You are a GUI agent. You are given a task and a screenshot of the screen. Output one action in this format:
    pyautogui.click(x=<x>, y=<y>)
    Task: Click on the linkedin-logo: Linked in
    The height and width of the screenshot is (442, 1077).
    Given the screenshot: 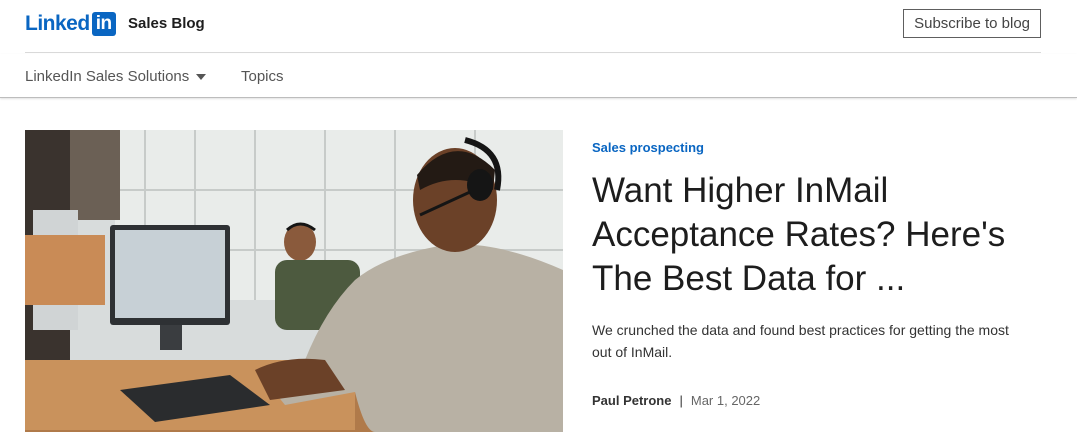 What is the action you would take?
    pyautogui.click(x=70, y=23)
    